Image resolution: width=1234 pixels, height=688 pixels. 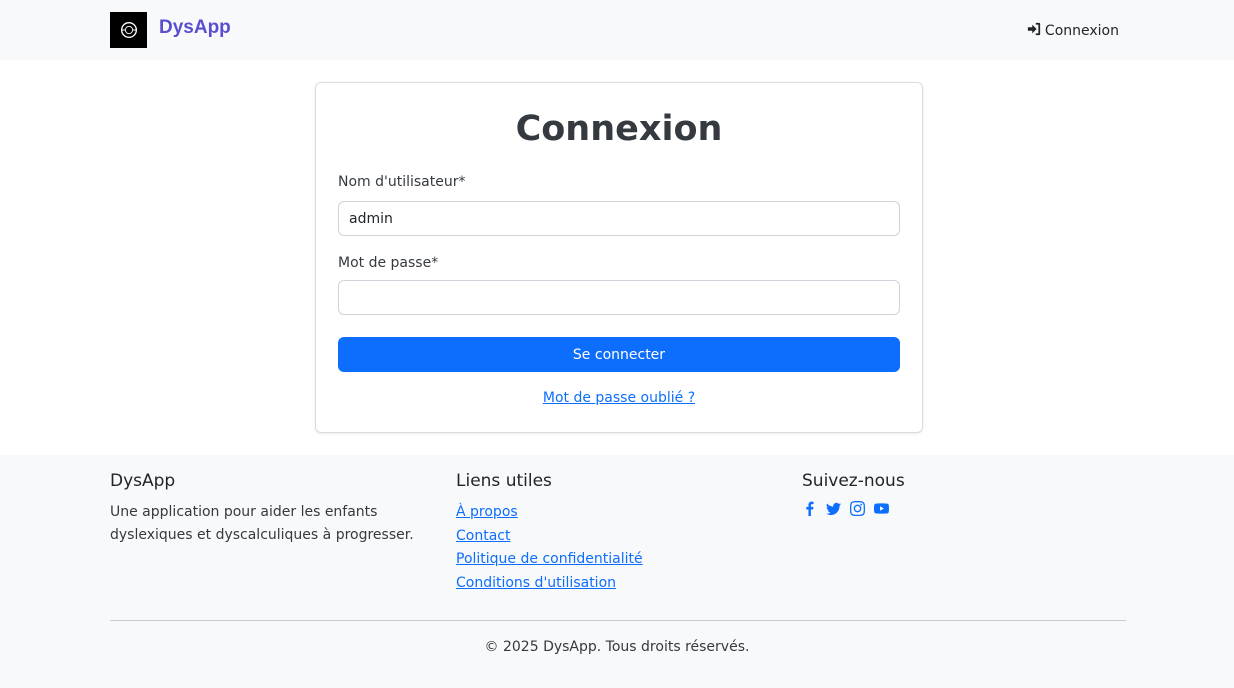 I want to click on username-label: Nom d'utilisateur*, so click(x=402, y=182).